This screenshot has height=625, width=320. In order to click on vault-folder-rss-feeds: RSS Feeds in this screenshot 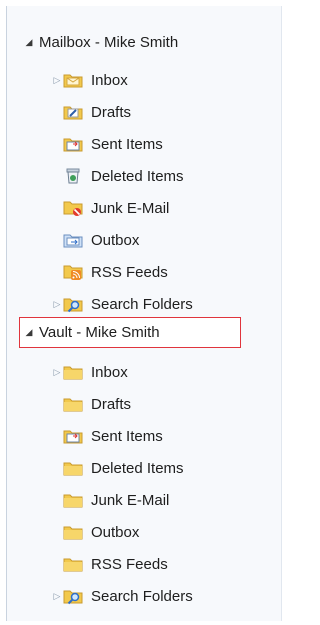, I will do `click(115, 564)`.